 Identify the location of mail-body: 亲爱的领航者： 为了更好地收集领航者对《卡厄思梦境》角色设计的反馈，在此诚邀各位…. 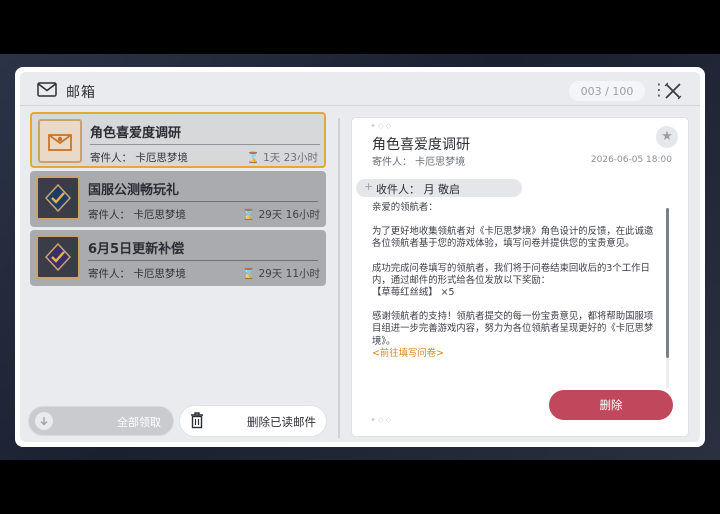
(517, 290).